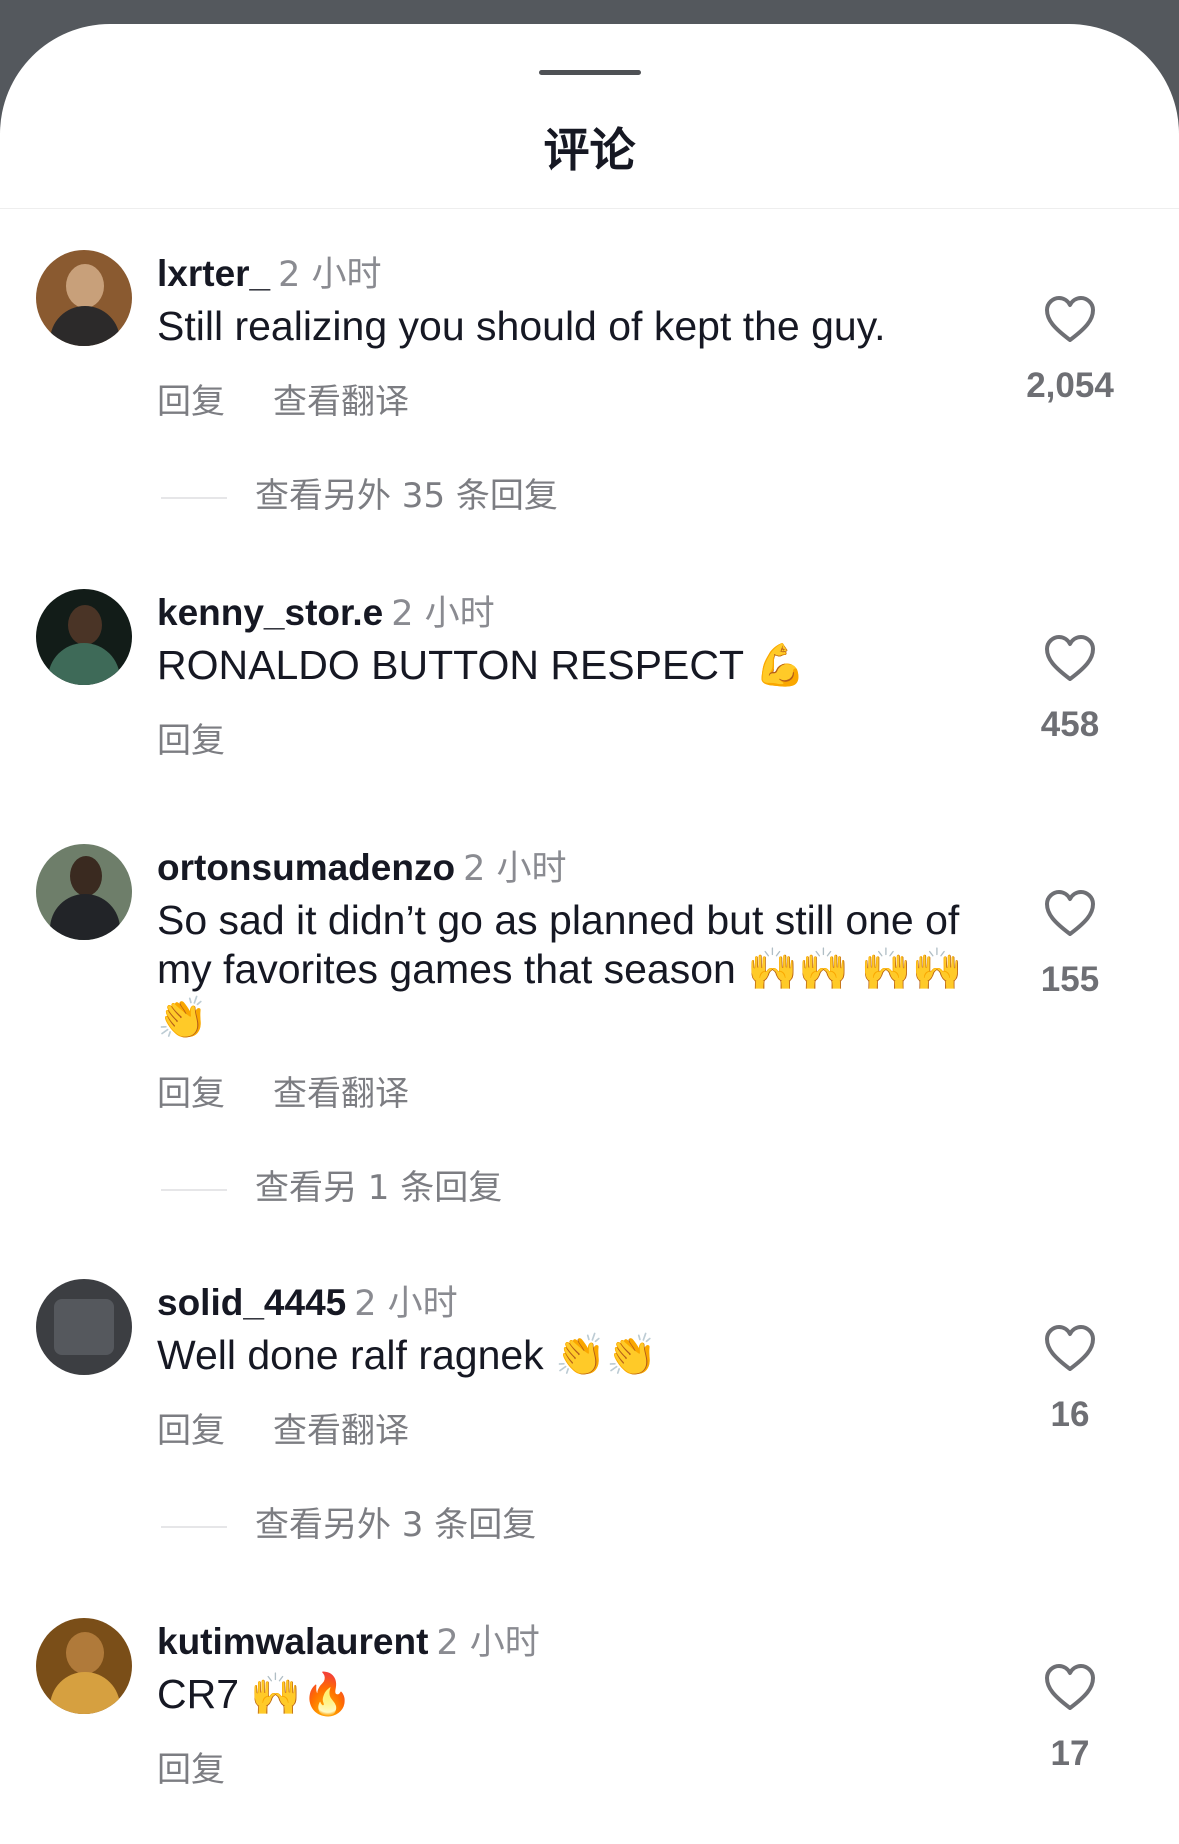  Describe the element at coordinates (589, 150) in the screenshot. I see `sheet-title: 评论` at that location.